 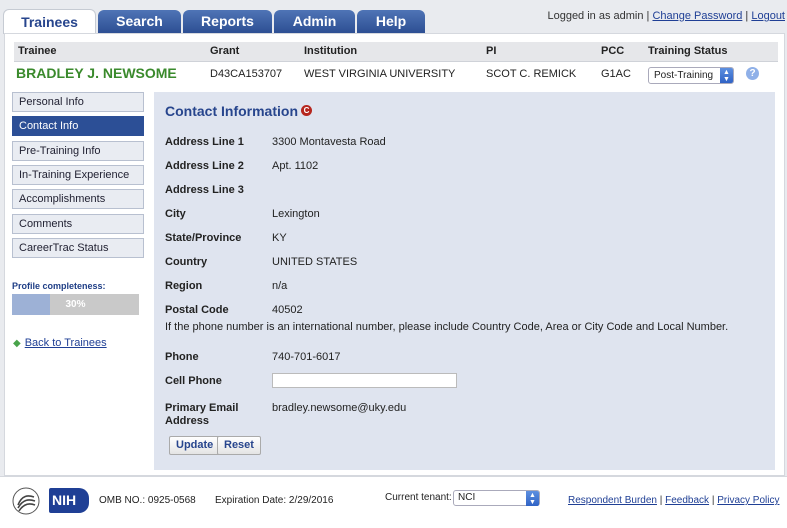 I want to click on header-grant: Grant, so click(x=225, y=51).